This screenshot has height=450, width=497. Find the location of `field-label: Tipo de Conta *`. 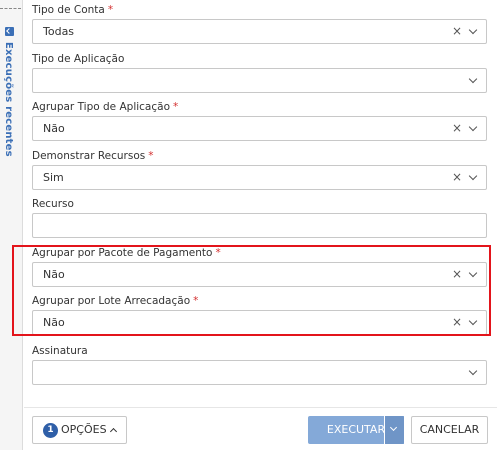

field-label: Tipo de Conta * is located at coordinates (73, 10).